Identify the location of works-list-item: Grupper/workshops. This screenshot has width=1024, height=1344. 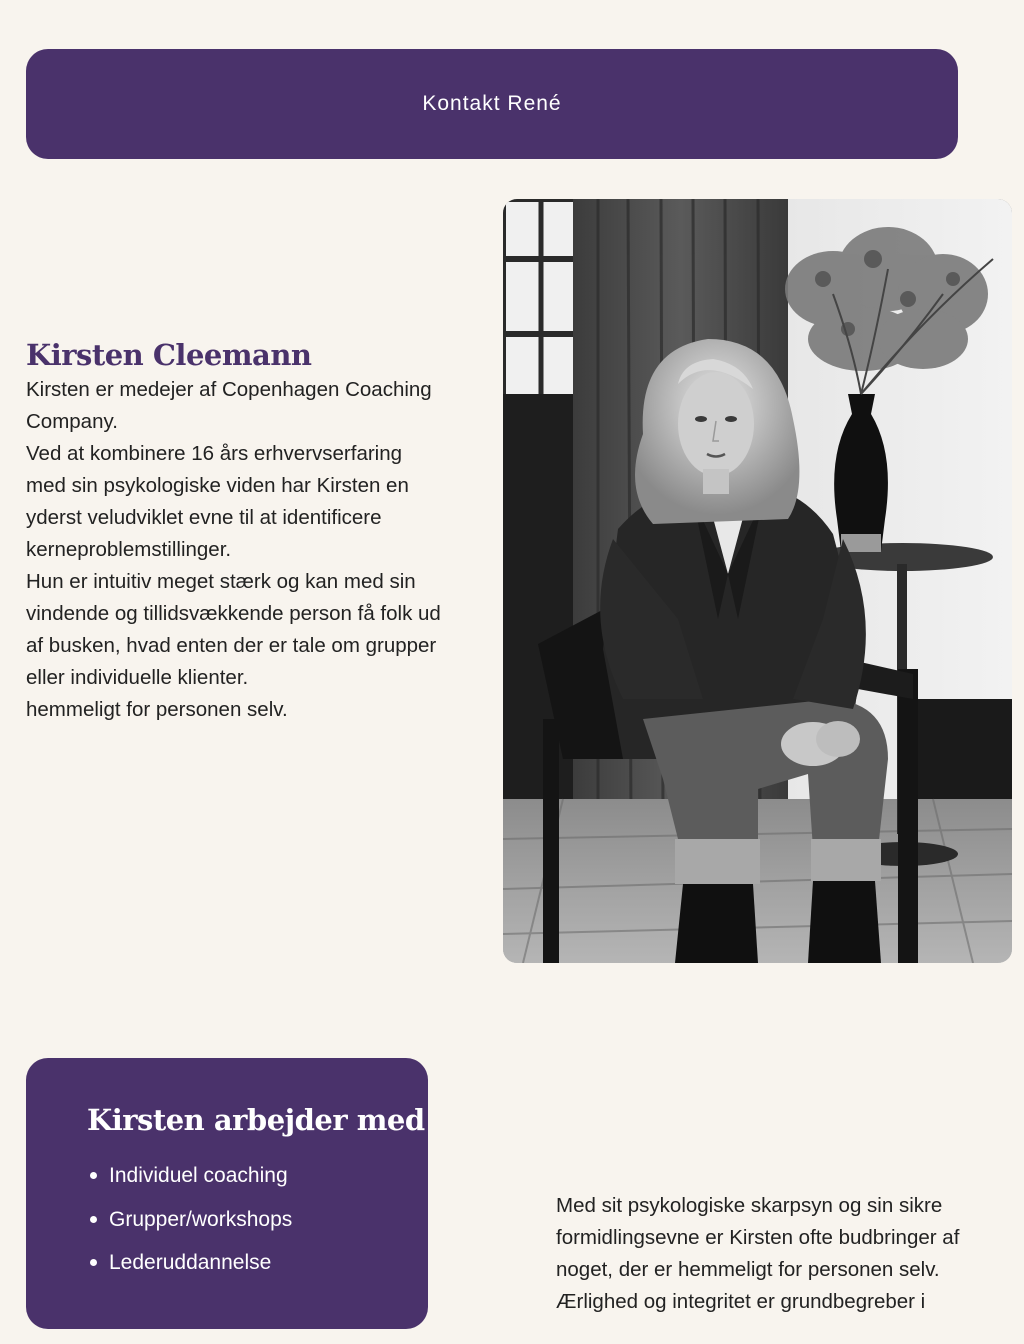
(257, 1220).